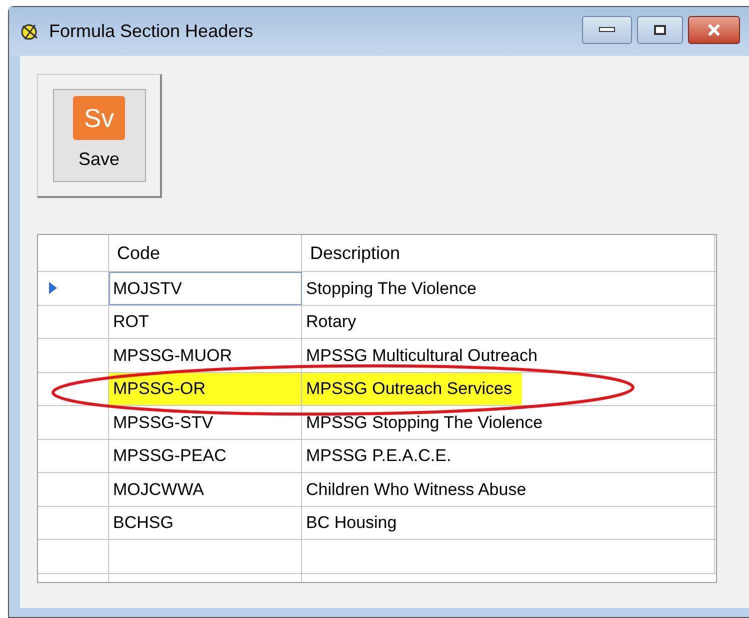 The height and width of the screenshot is (618, 749). I want to click on save-icon: Sv, so click(99, 118).